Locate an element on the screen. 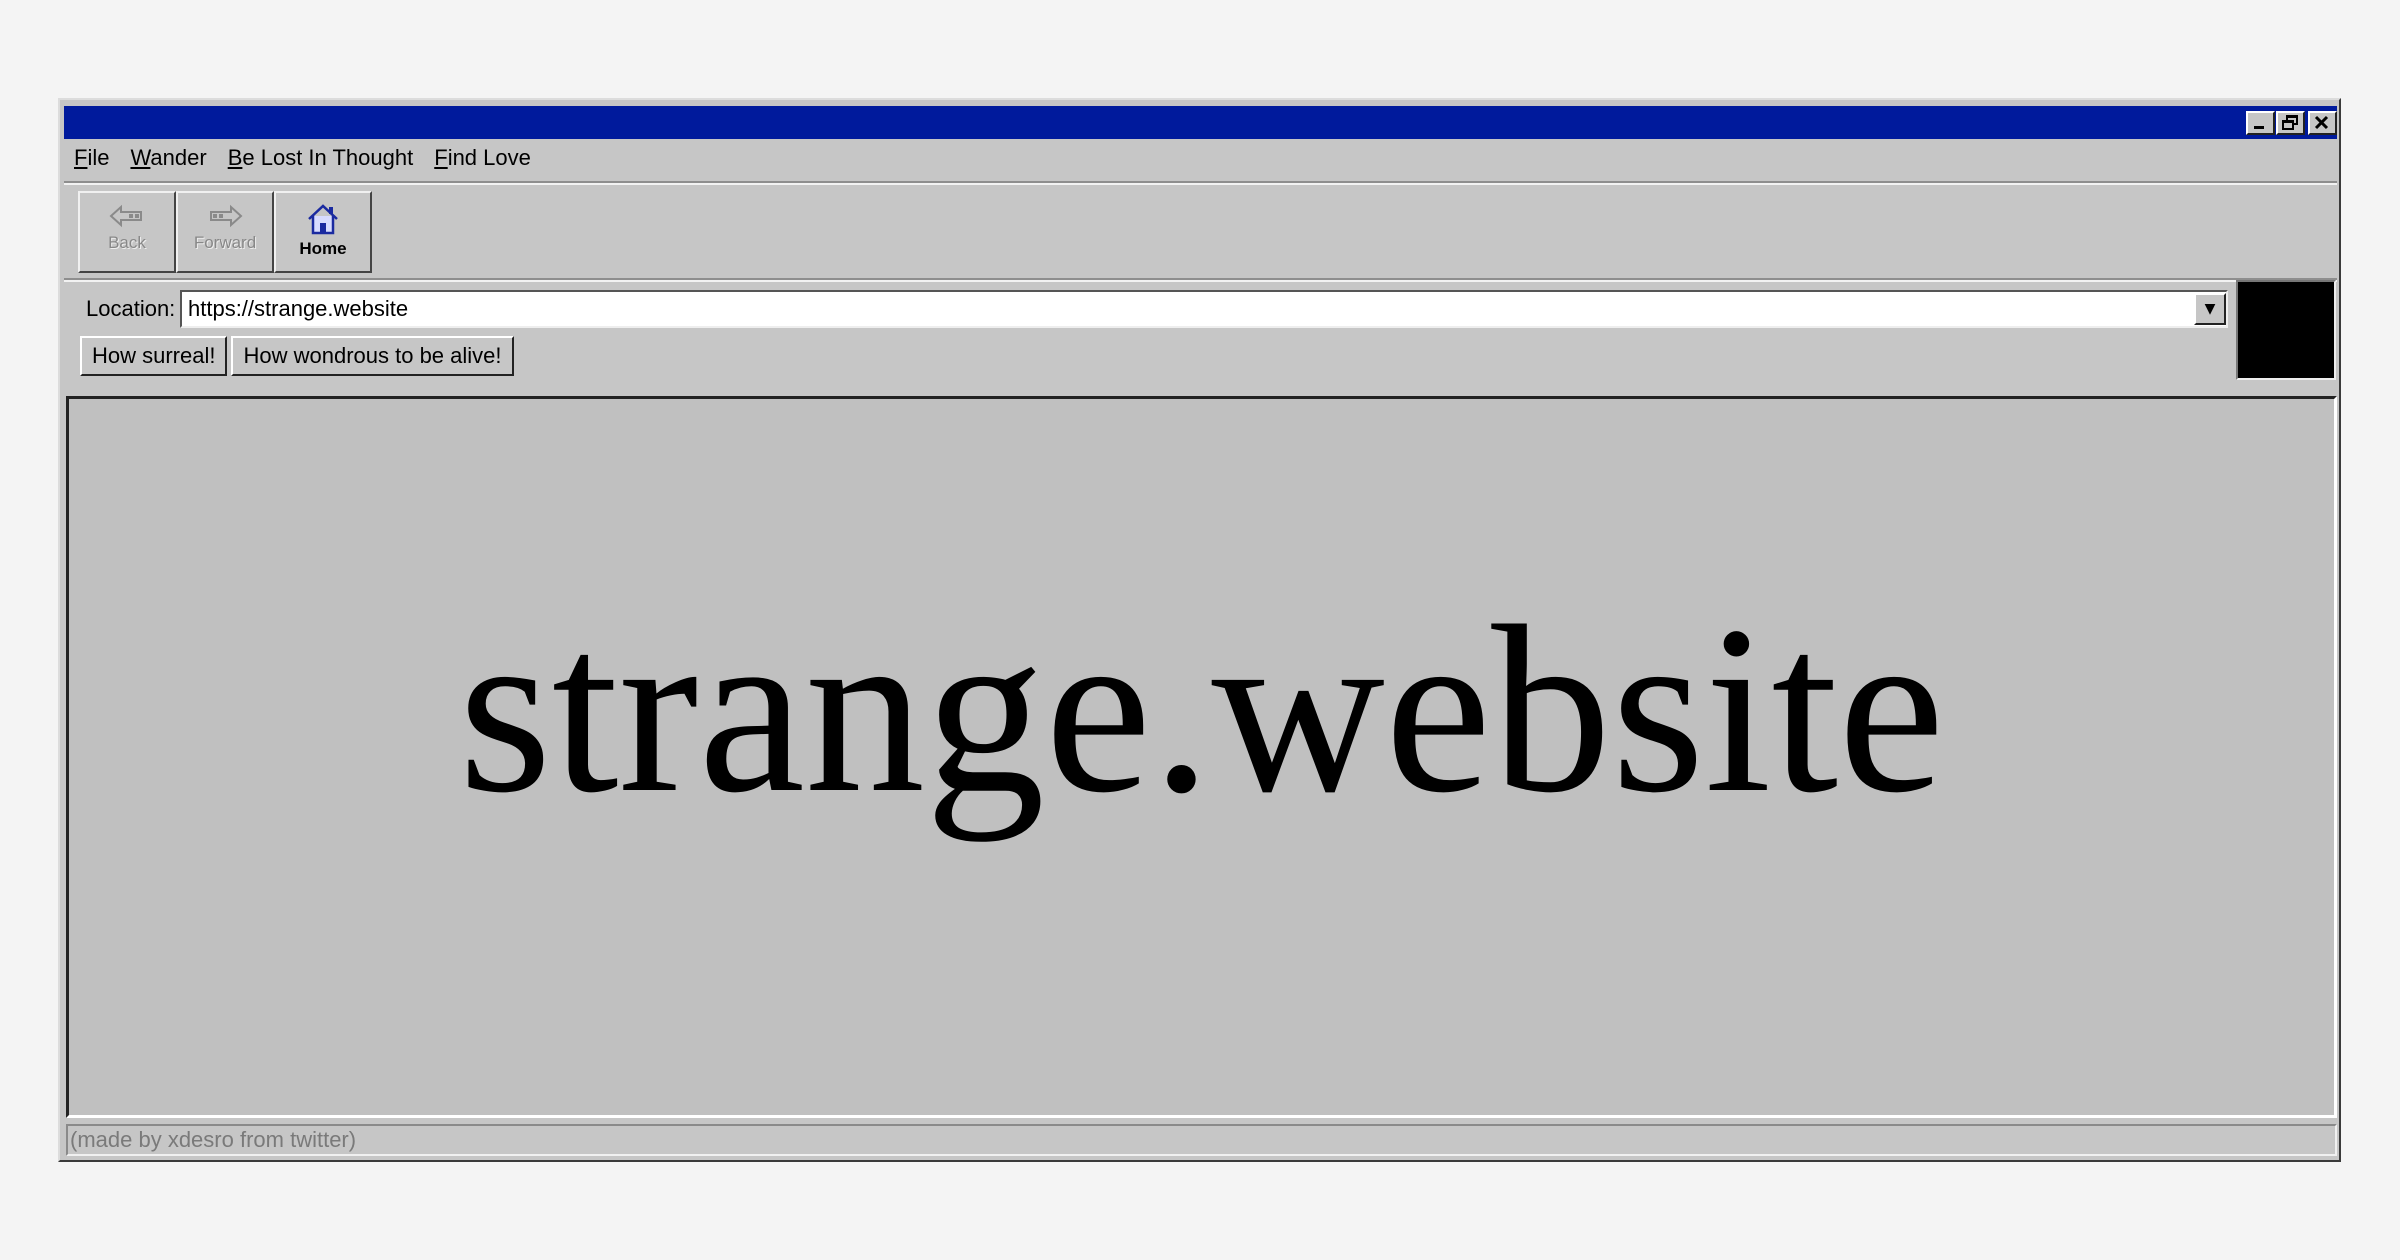  home-button: Home is located at coordinates (323, 232).